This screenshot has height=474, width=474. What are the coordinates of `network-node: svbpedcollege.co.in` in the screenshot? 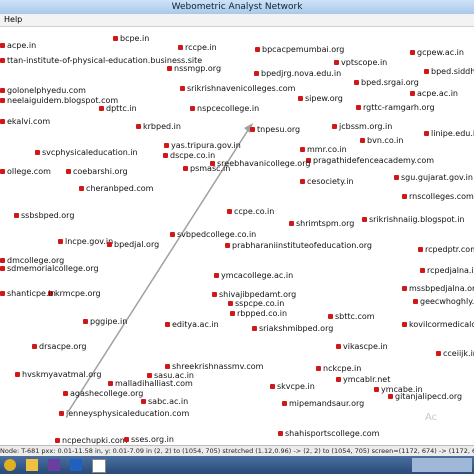 It's located at (213, 234).